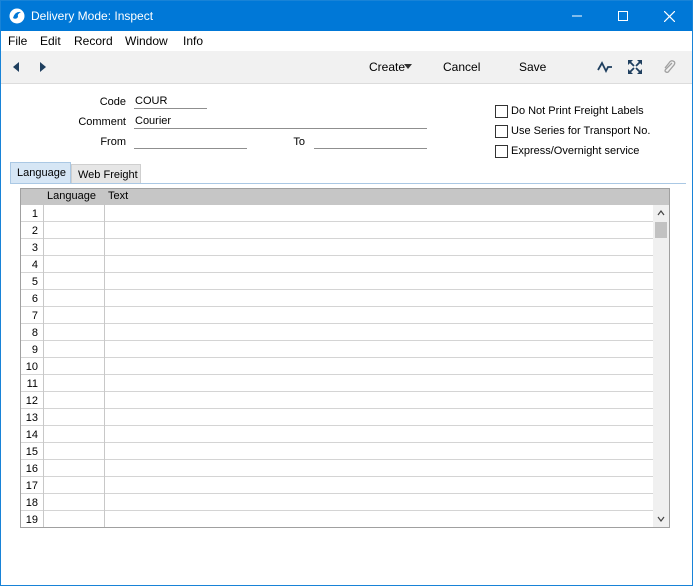 This screenshot has height=586, width=693. What do you see at coordinates (71, 196) in the screenshot?
I see `column-header-language: Language` at bounding box center [71, 196].